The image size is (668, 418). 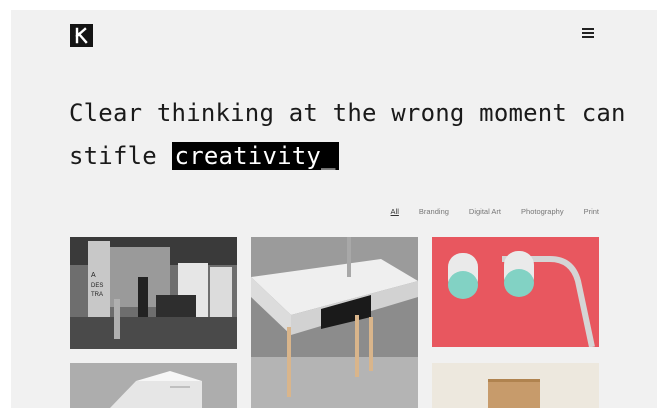 I want to click on office-photo: A DES TRA, so click(x=153, y=293).